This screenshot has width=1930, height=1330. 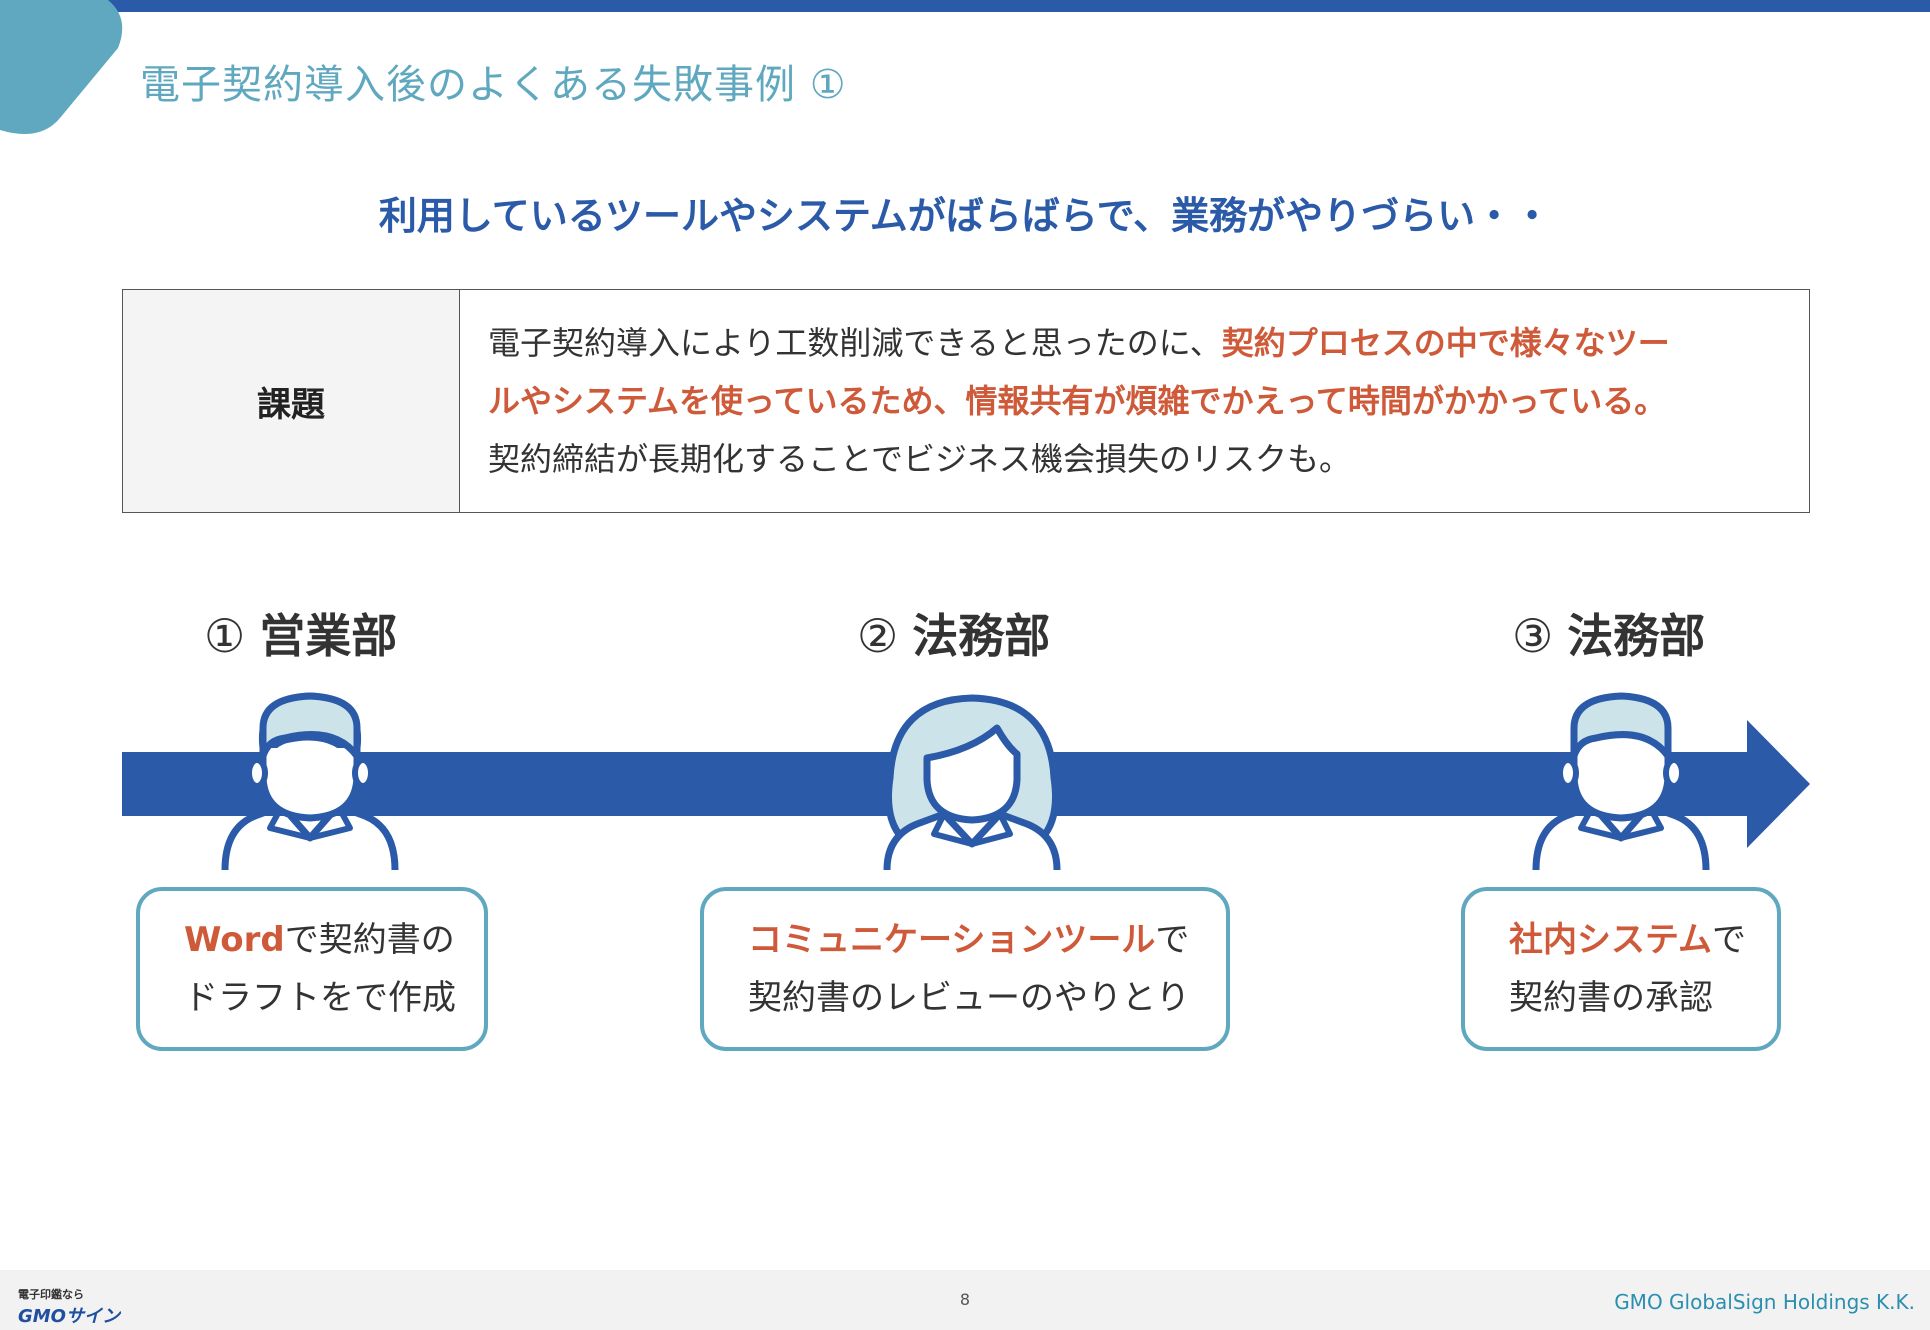 I want to click on step-2-box: コミュニケーションツールで 契約書のレビューのやりとり, so click(x=965, y=969).